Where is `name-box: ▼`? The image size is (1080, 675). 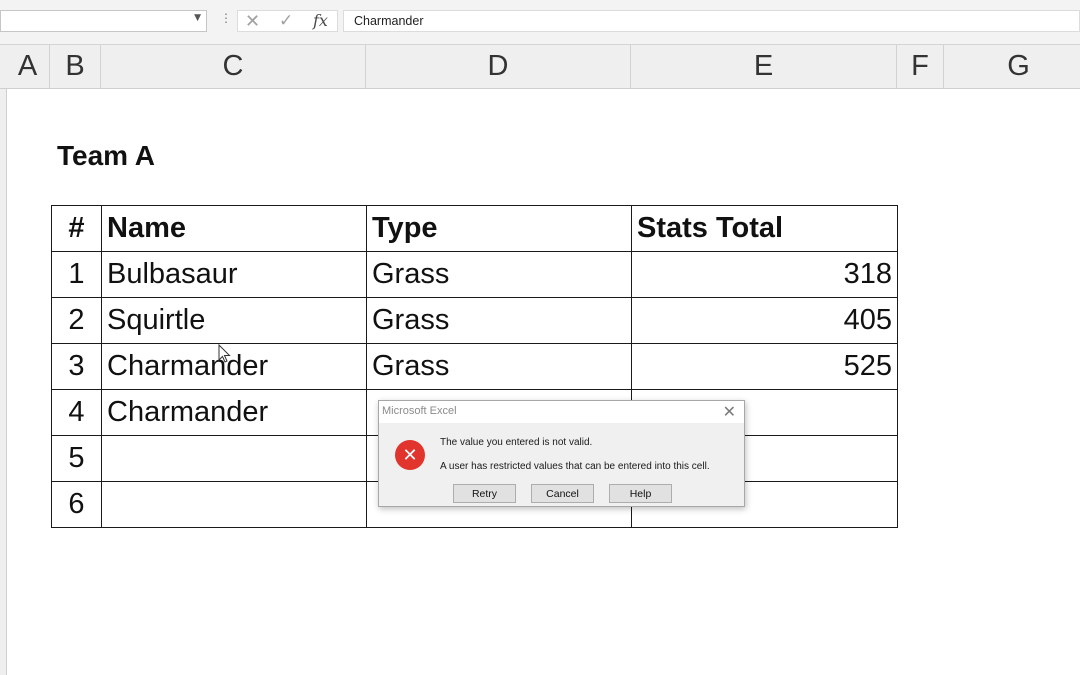 name-box: ▼ is located at coordinates (103, 21).